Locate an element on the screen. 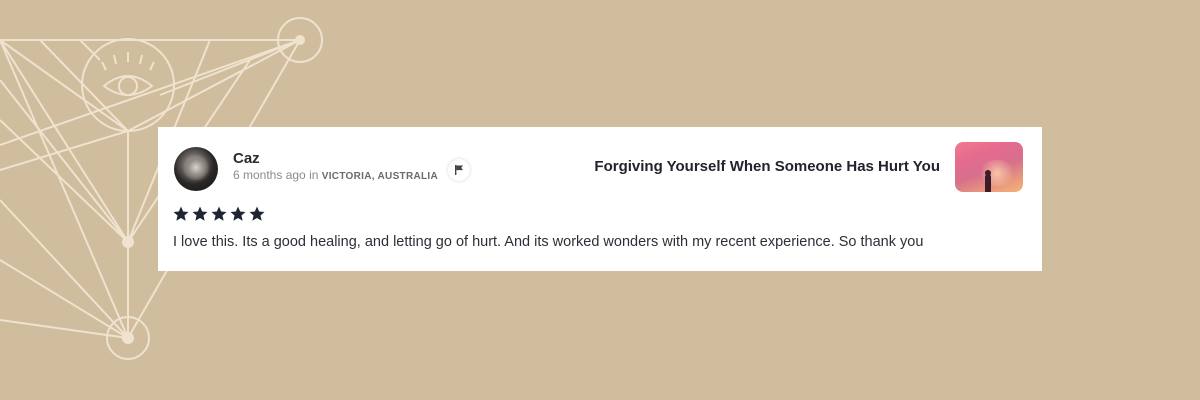 The height and width of the screenshot is (400, 1200). avatar is located at coordinates (196, 169).